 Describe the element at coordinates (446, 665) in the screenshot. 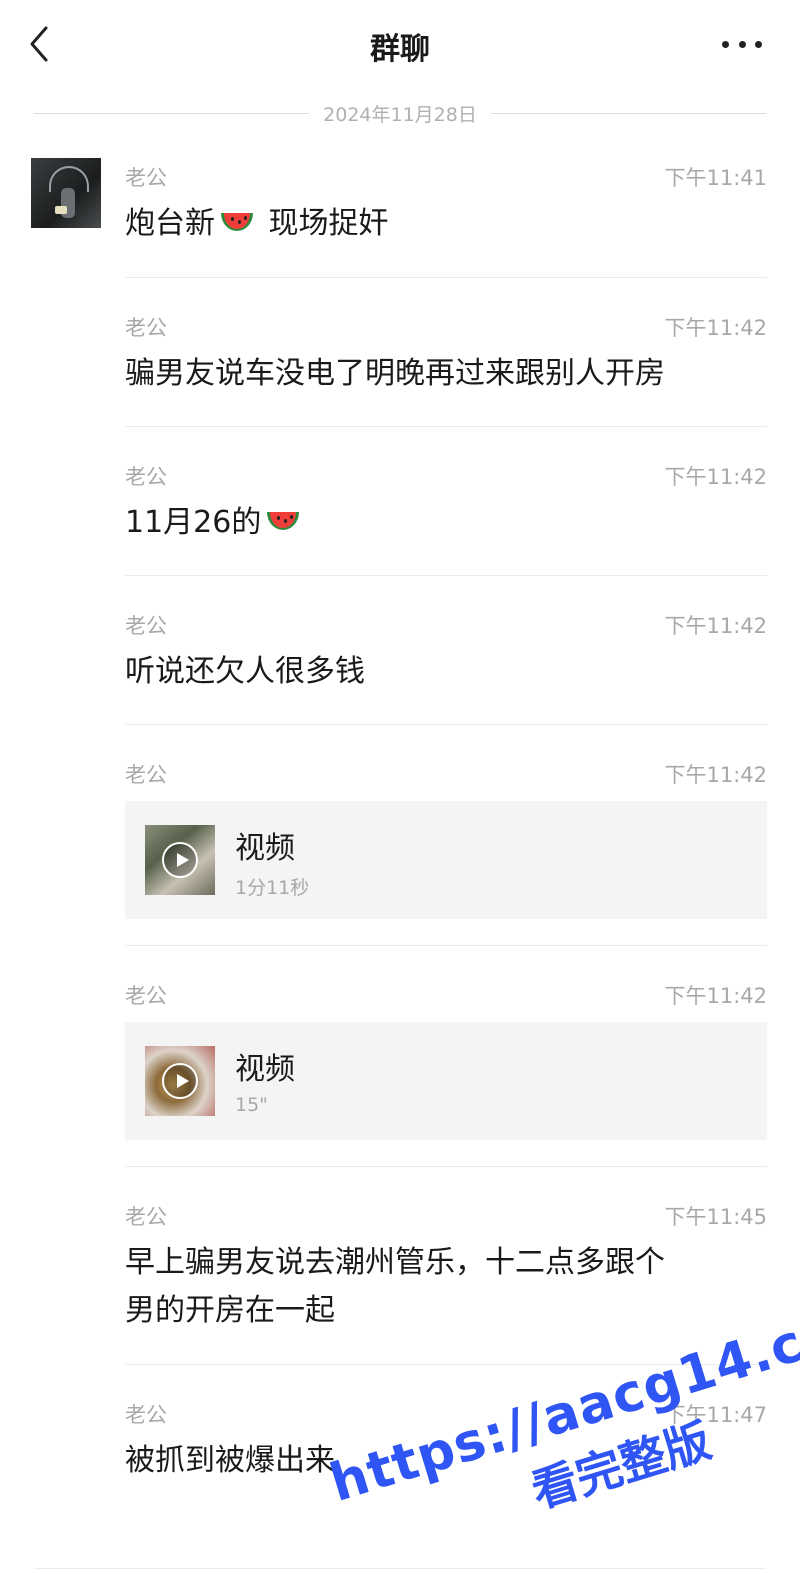

I see `message-item: 老公 下午11:42 听说还欠人很多钱` at that location.